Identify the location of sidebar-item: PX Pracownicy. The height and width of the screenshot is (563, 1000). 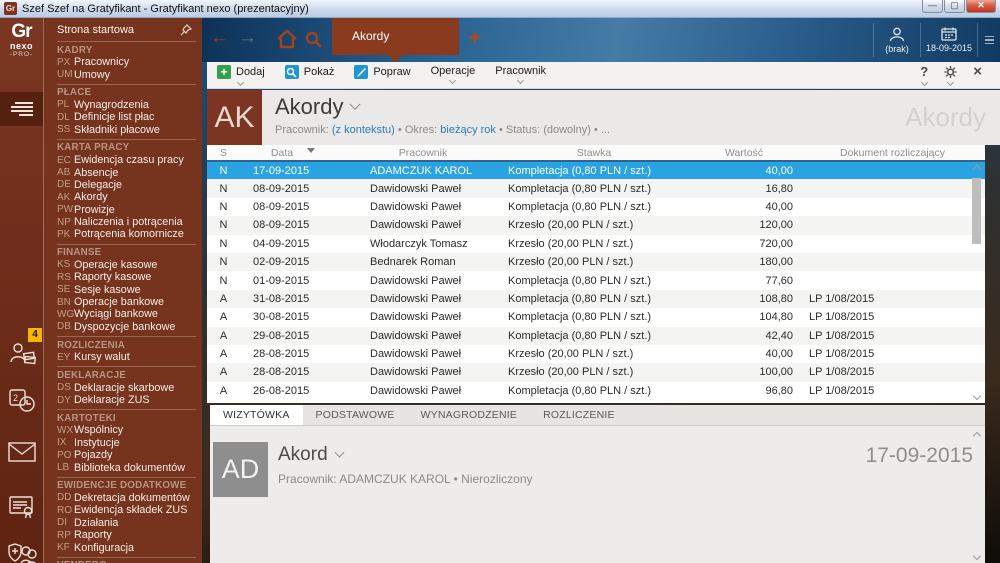
(129, 62).